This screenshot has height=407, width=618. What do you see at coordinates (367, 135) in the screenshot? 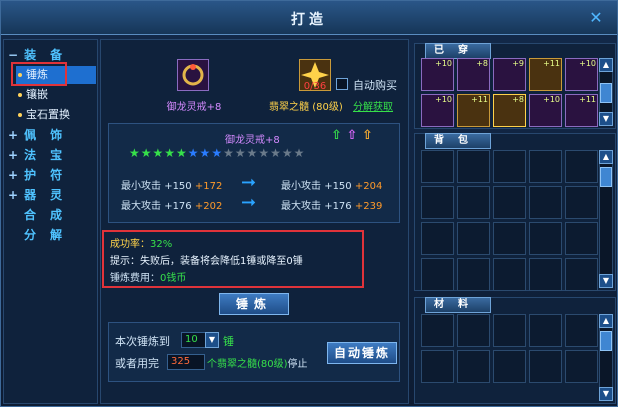
I see `arrow-up-orange-icon: ⇧` at bounding box center [367, 135].